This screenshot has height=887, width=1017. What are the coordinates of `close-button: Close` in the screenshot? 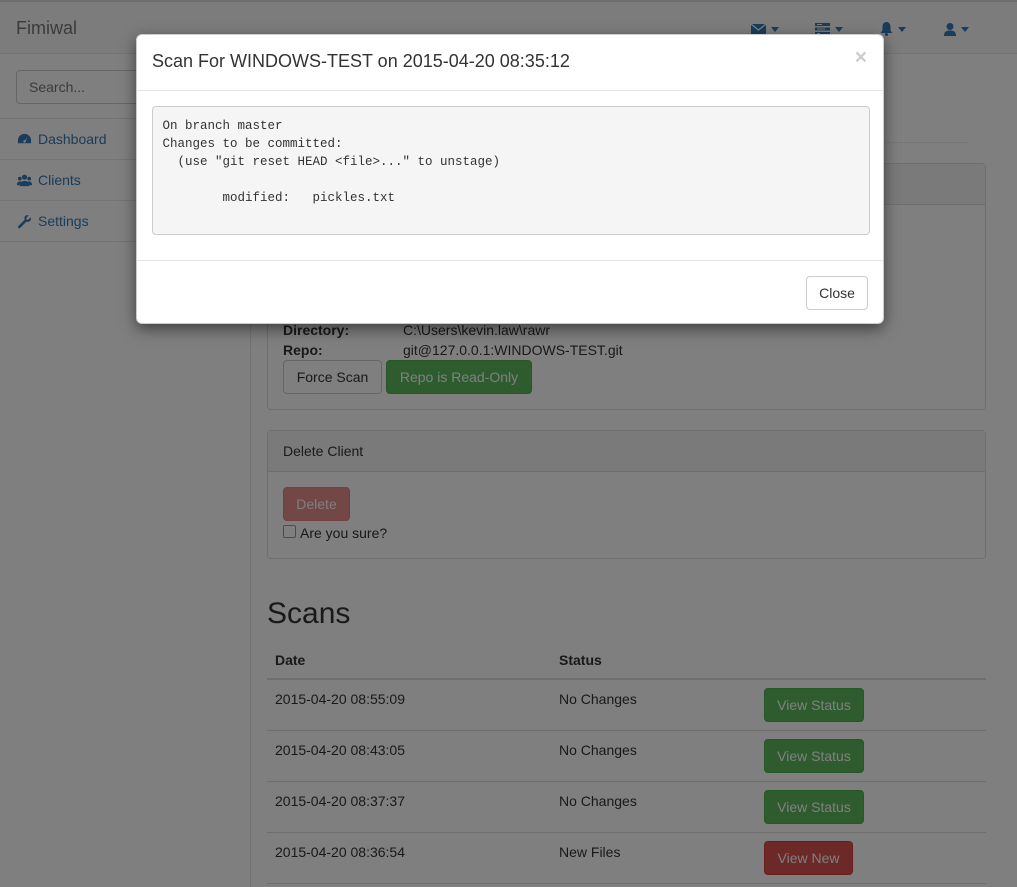 It's located at (837, 293).